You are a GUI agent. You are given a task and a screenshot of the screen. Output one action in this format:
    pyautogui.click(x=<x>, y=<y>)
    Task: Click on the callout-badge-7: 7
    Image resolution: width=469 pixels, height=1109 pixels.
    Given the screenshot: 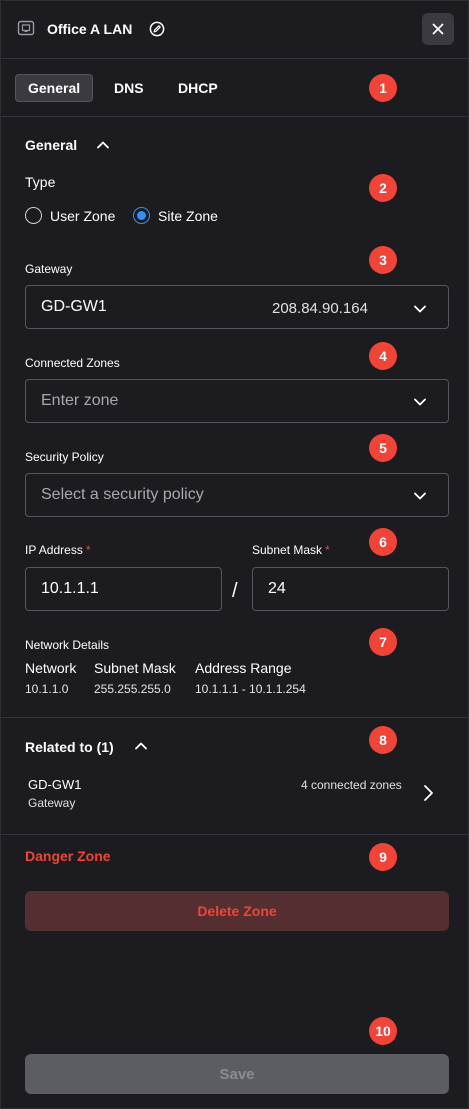 What is the action you would take?
    pyautogui.click(x=383, y=642)
    